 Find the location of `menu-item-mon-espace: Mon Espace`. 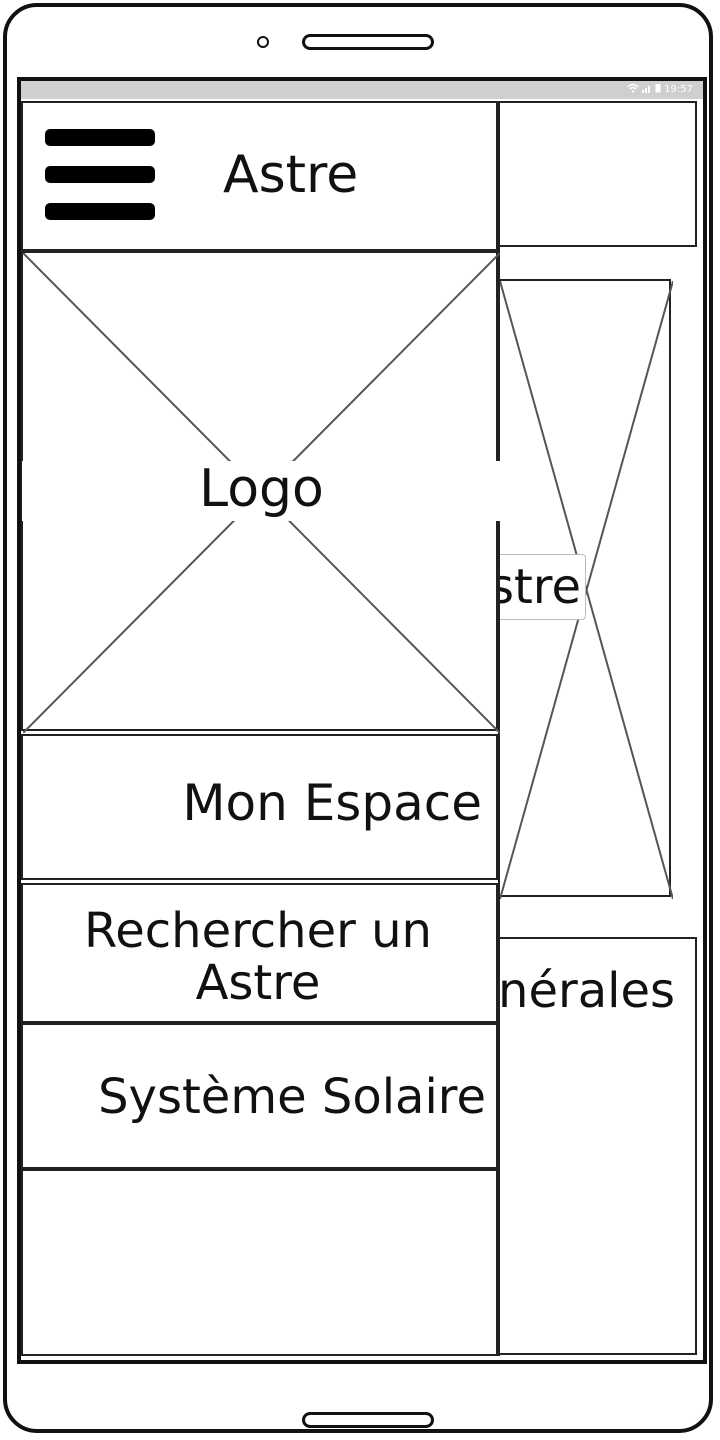

menu-item-mon-espace: Mon Espace is located at coordinates (259, 807).